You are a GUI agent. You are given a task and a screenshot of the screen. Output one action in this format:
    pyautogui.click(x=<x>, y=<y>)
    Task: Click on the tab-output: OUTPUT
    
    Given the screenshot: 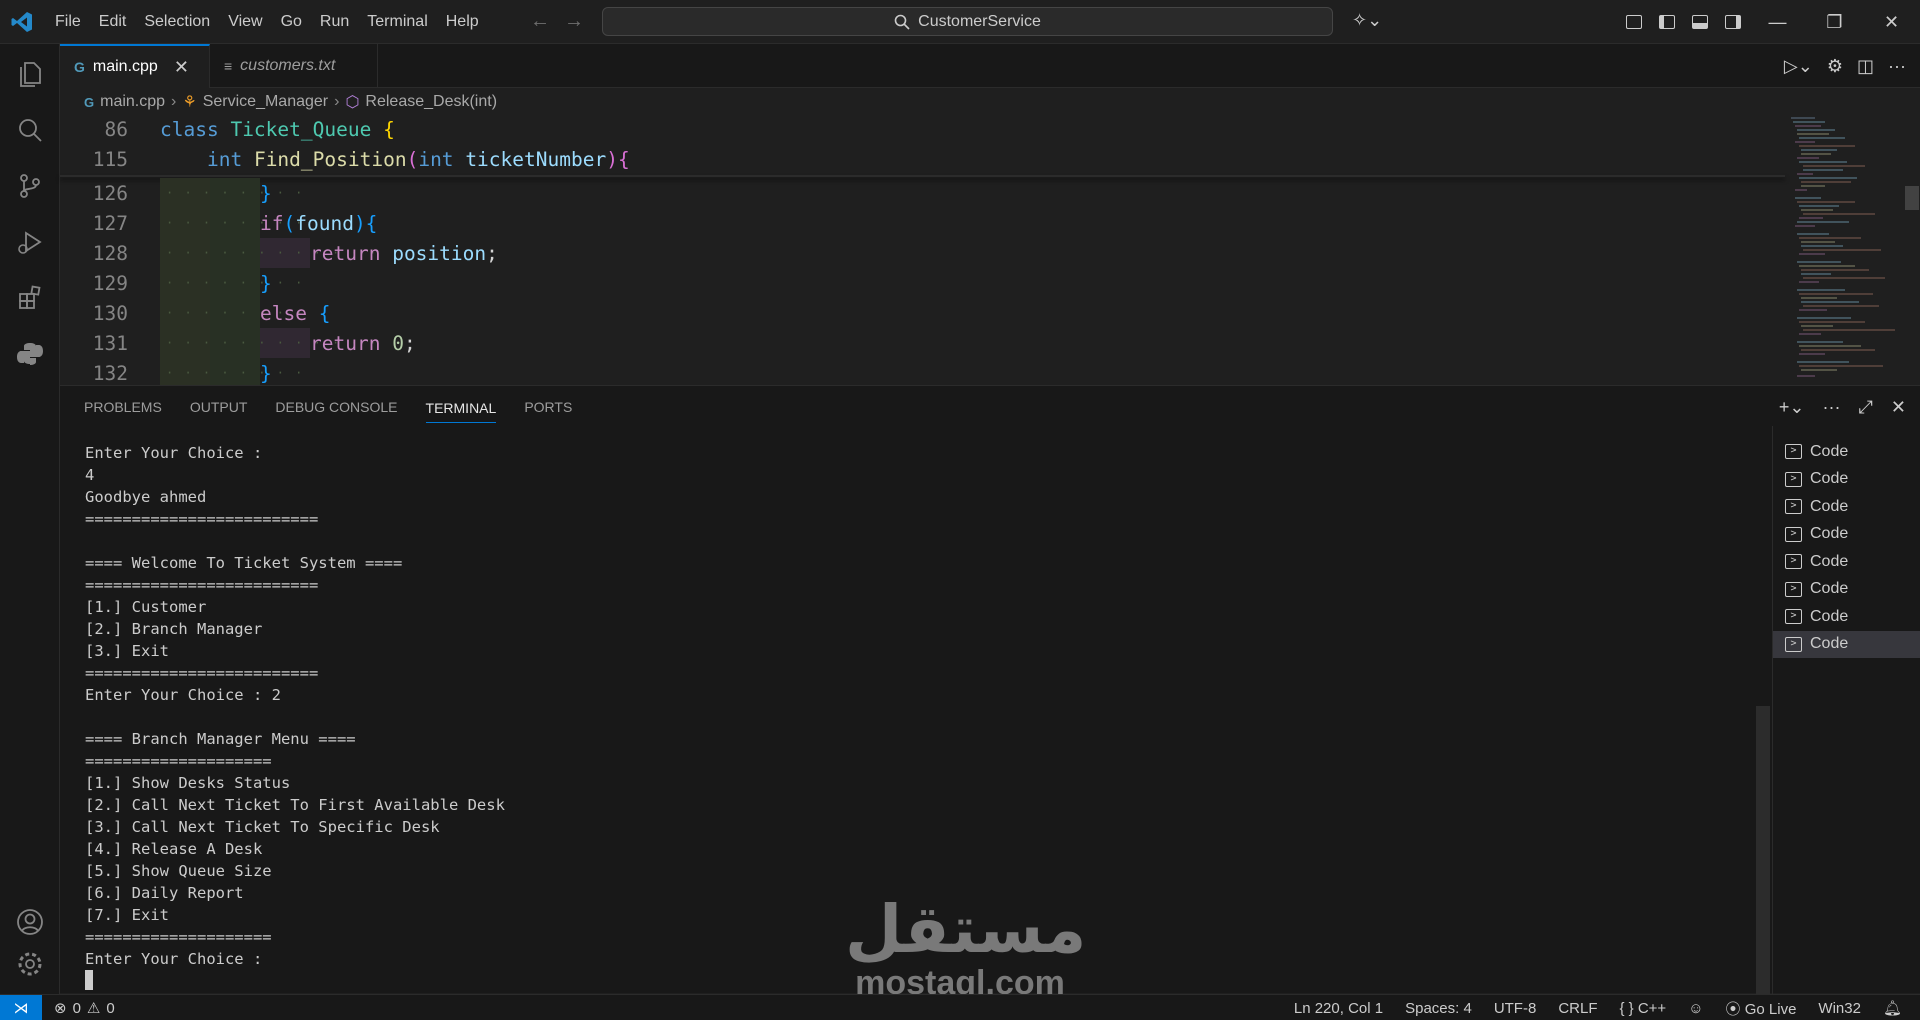 What is the action you would take?
    pyautogui.click(x=219, y=407)
    